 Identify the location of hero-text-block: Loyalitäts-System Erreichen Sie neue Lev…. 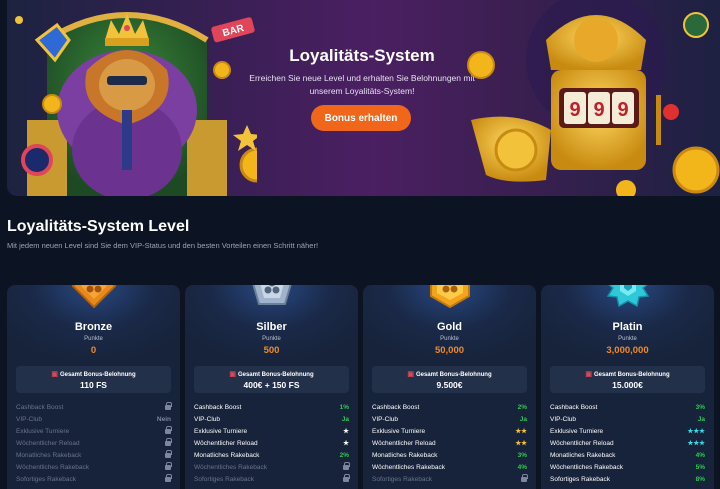
(362, 98).